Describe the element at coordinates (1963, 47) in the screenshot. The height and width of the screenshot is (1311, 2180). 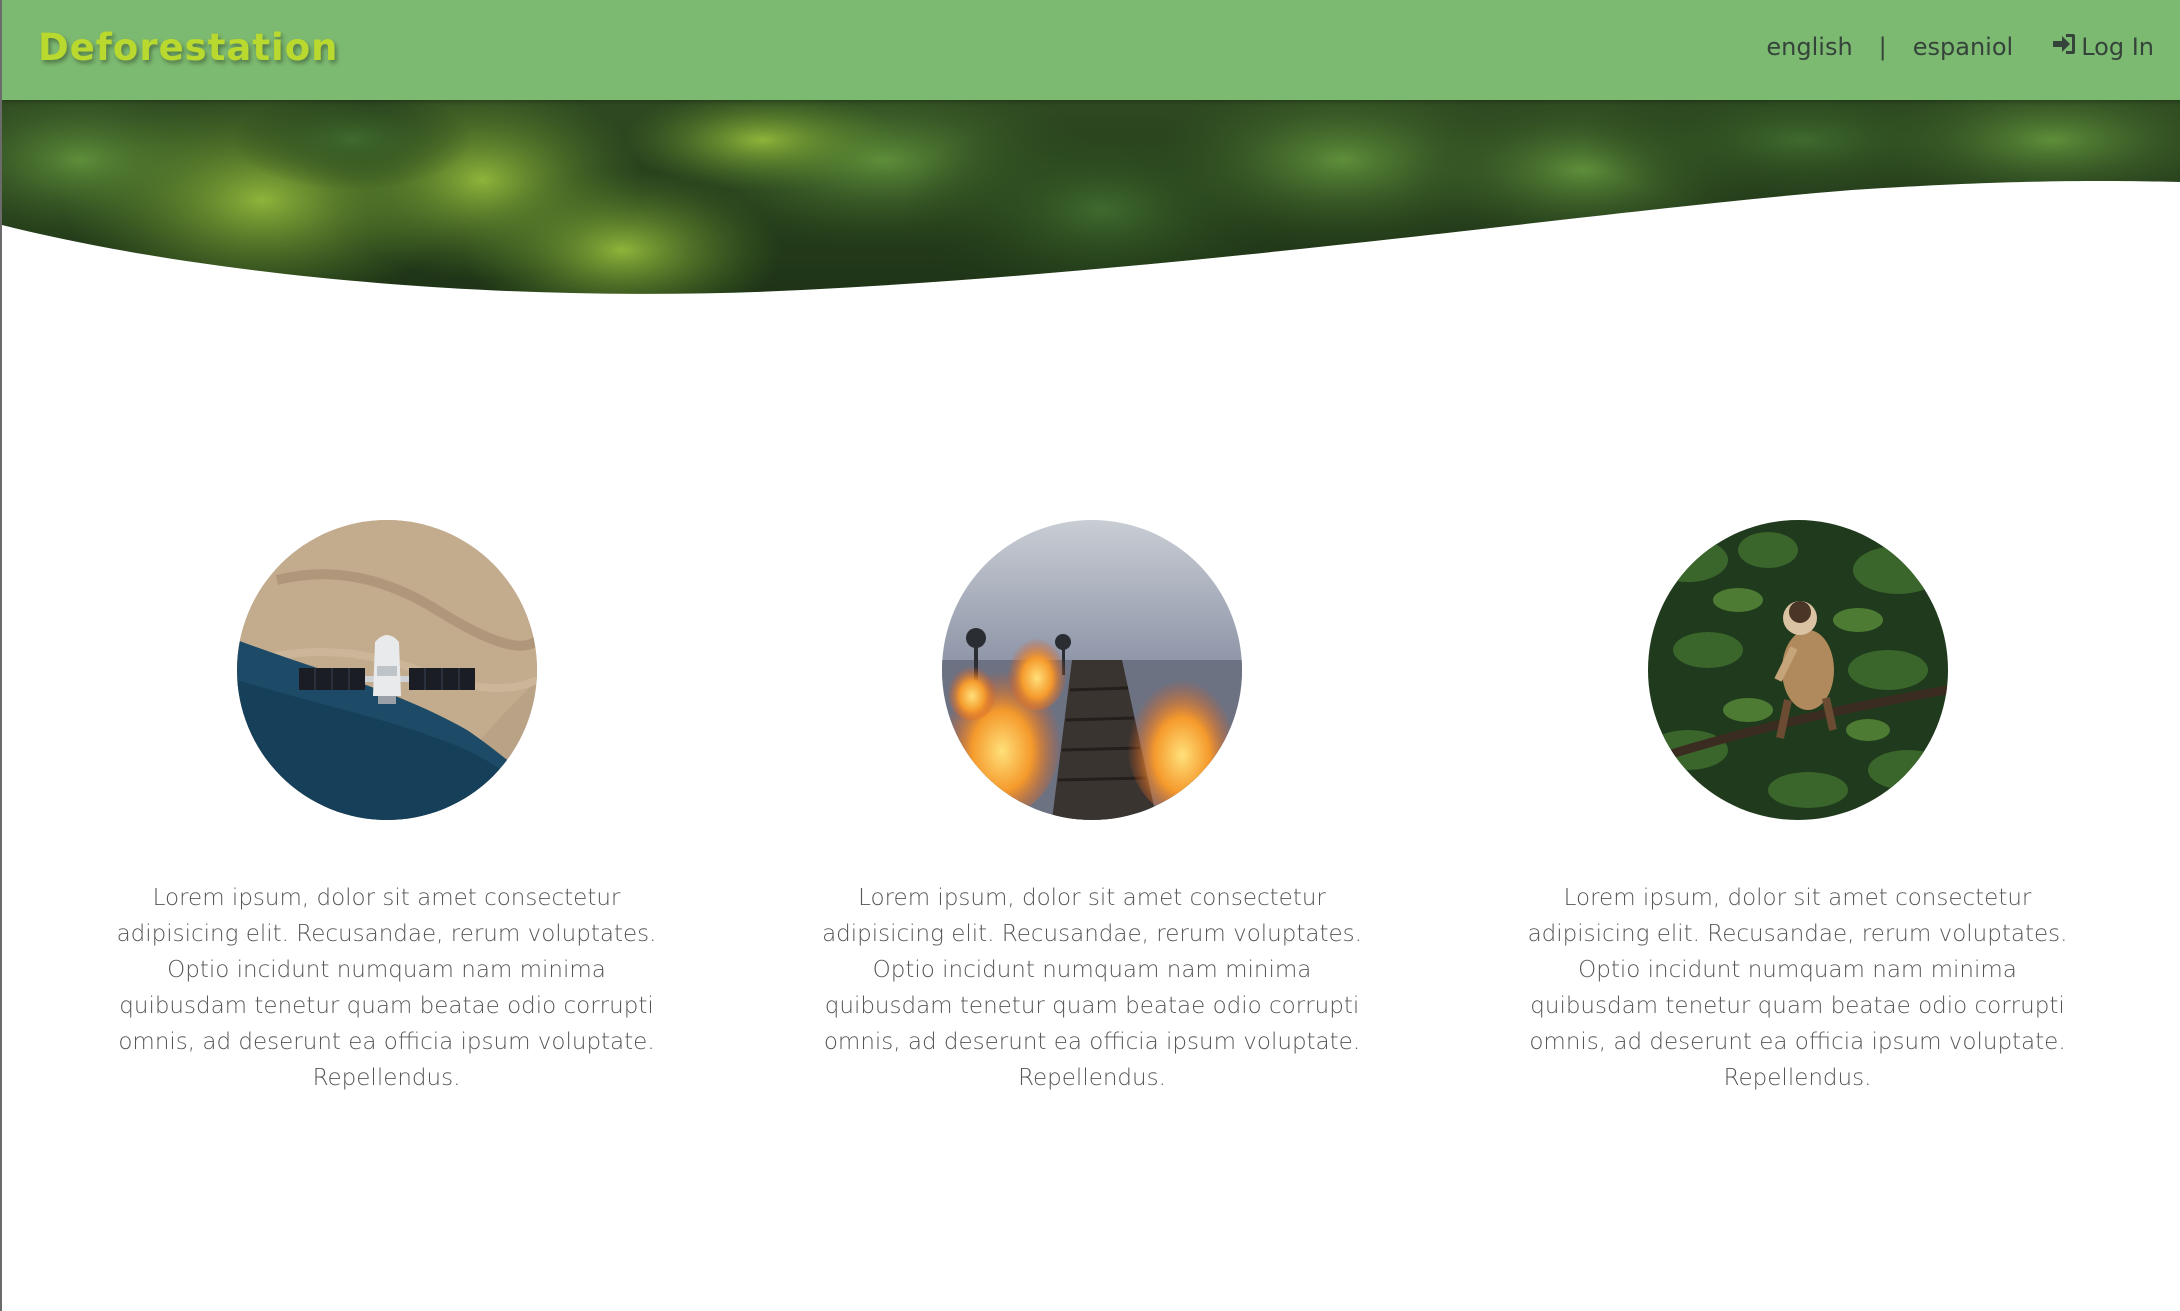
I see `lang-spanish-link: espaniol` at that location.